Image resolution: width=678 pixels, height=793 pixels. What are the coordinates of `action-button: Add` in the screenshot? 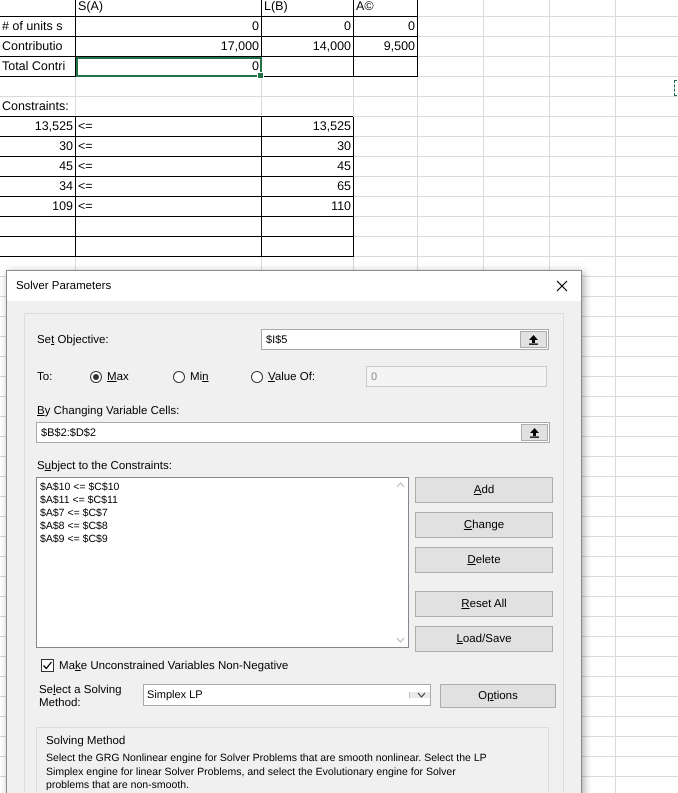 It's located at (484, 490).